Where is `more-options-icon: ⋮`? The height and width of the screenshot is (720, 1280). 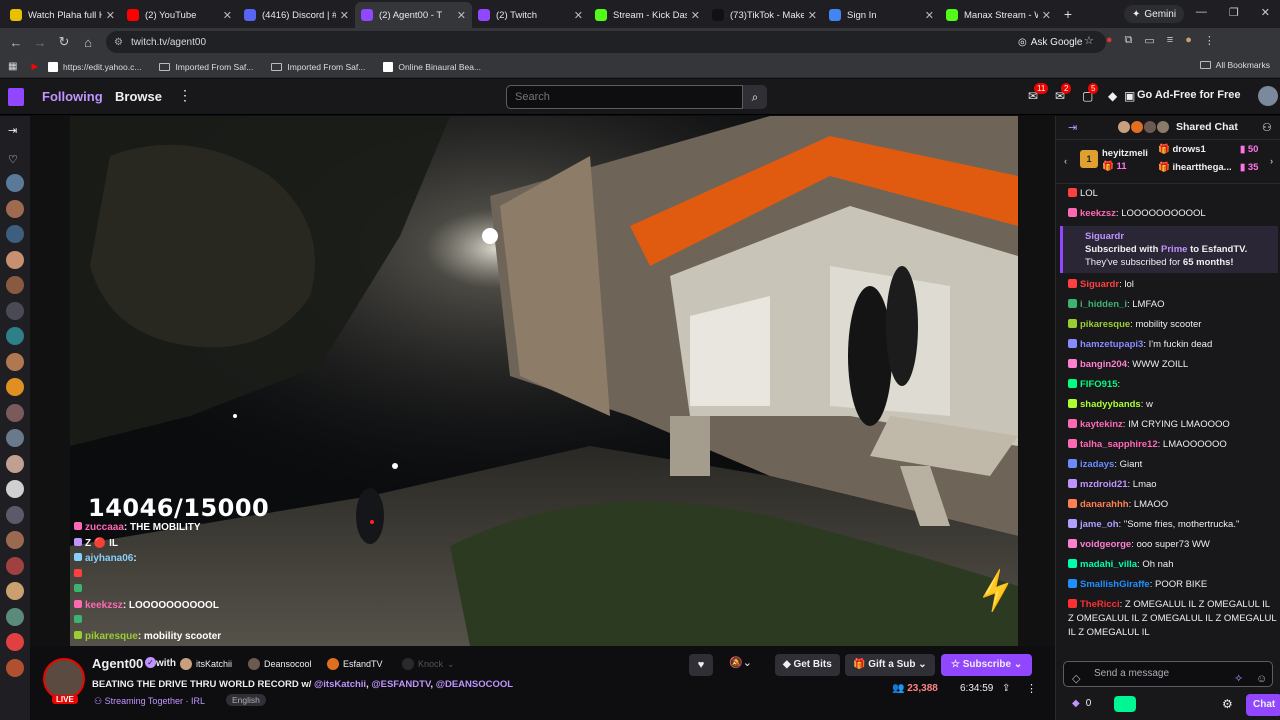
more-options-icon: ⋮ is located at coordinates (1031, 688).